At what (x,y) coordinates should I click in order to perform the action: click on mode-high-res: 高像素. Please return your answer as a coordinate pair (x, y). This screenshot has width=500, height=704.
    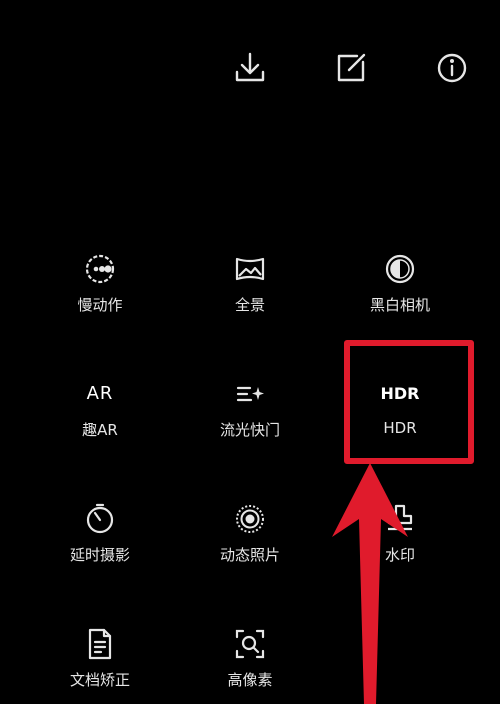
    Looking at the image, I should click on (250, 658).